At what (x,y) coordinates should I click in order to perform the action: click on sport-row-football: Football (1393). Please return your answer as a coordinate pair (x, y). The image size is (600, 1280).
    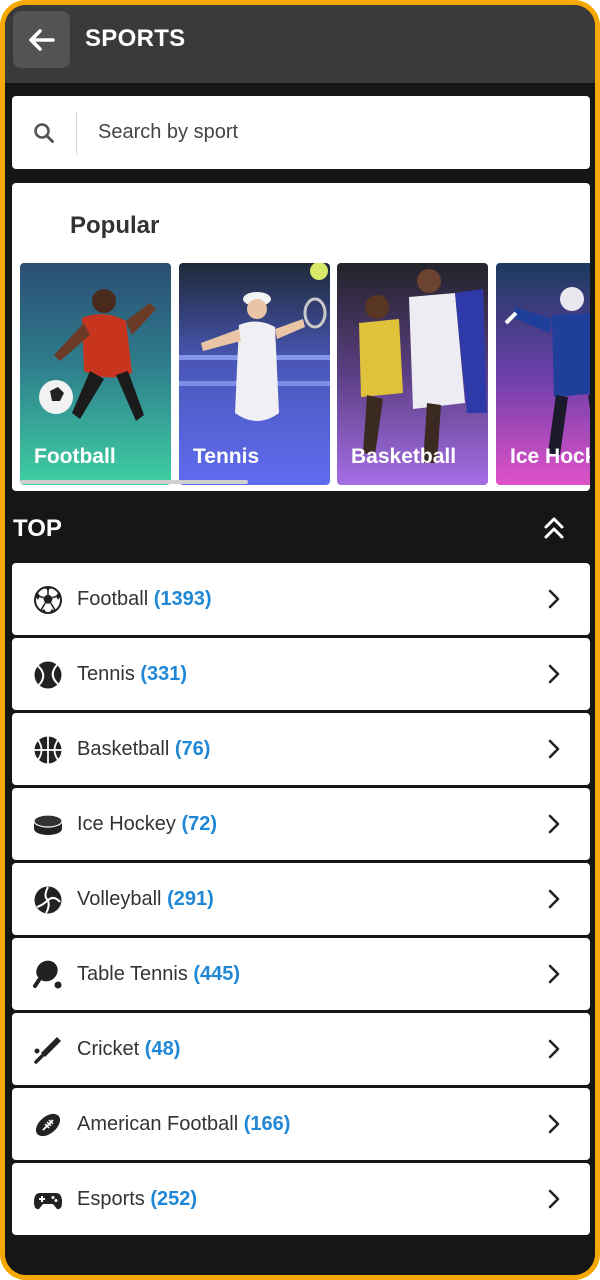
    Looking at the image, I should click on (301, 599).